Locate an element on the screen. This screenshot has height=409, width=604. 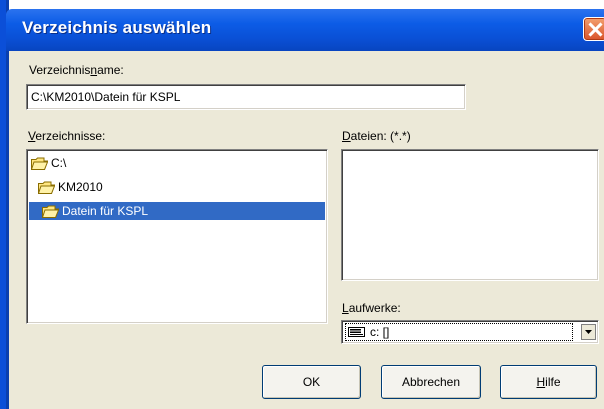
drives-label: Laufwerke: is located at coordinates (371, 308).